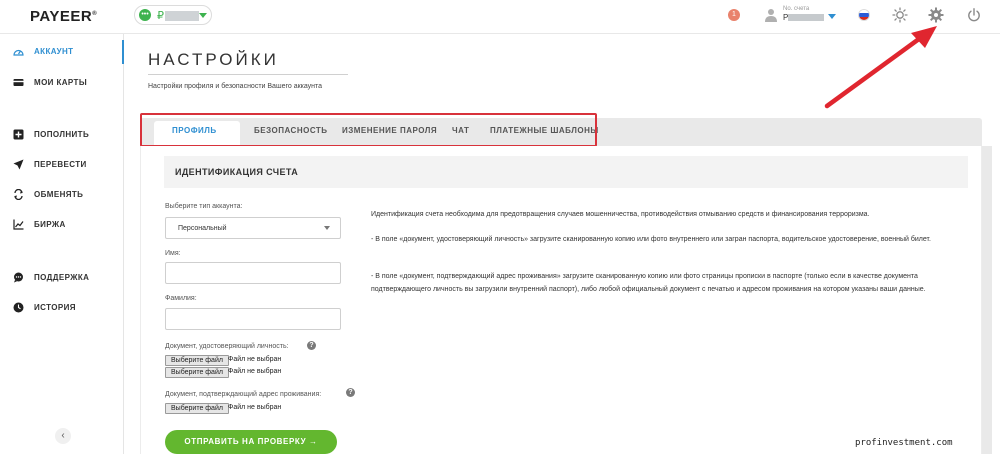 This screenshot has height=454, width=1000. What do you see at coordinates (18, 307) in the screenshot?
I see `clock-icon` at bounding box center [18, 307].